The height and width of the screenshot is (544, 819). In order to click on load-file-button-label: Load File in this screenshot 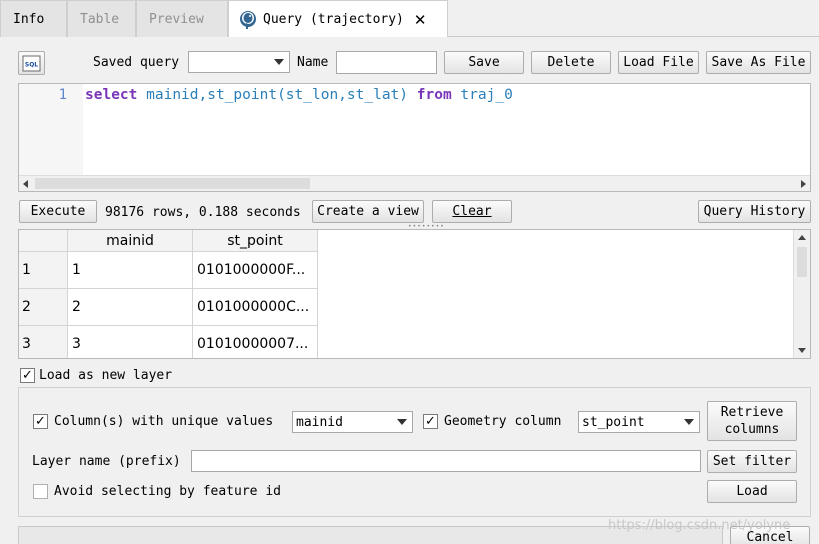, I will do `click(658, 62)`.